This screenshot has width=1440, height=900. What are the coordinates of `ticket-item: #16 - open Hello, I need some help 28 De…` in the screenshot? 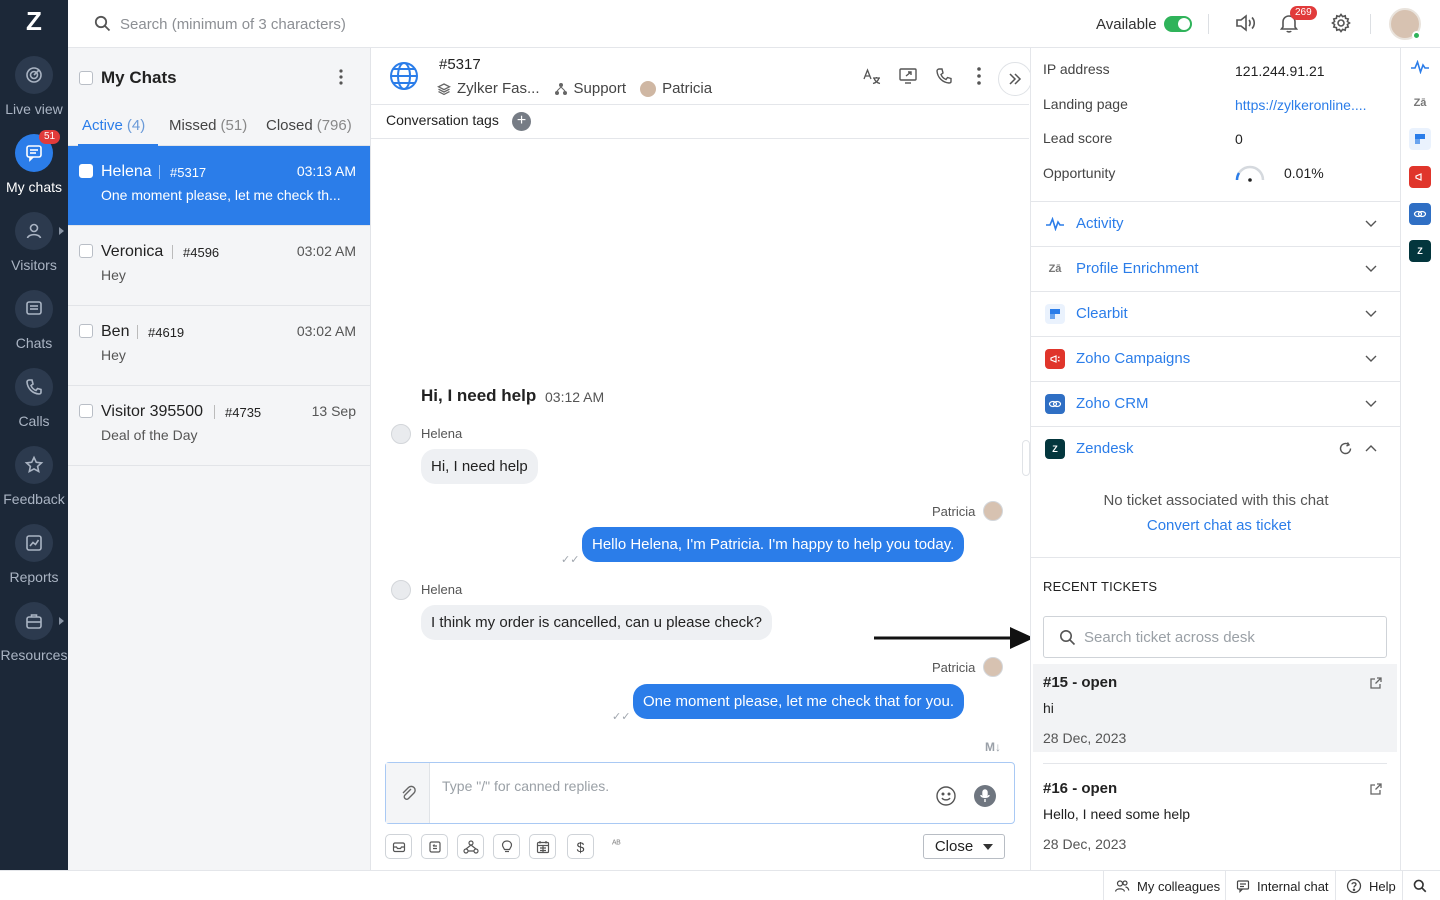 It's located at (1215, 814).